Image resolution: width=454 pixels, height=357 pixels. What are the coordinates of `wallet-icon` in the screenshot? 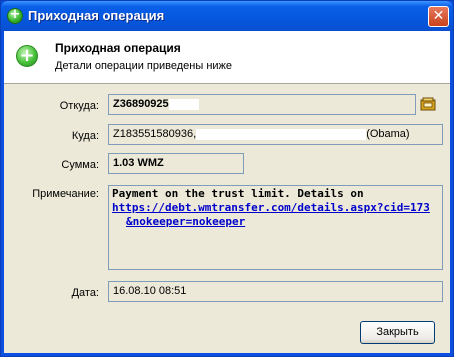 It's located at (428, 104).